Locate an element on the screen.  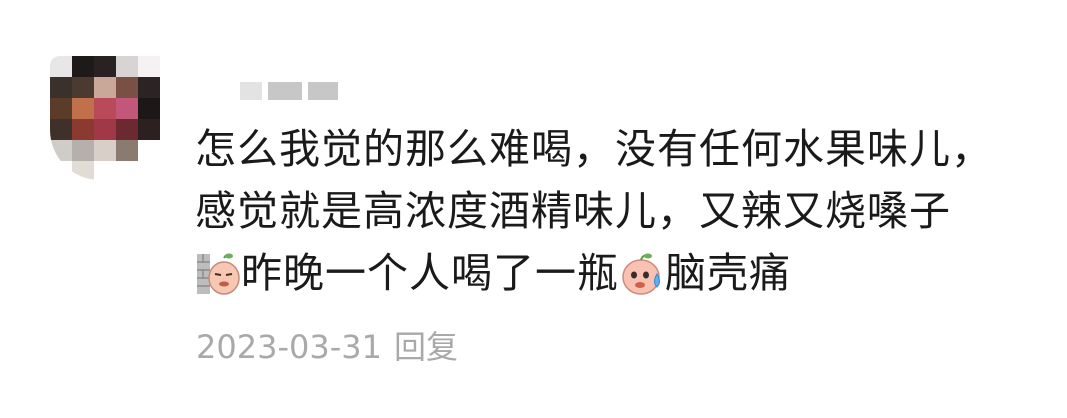
comment-meta: 2023-03-31 回复 is located at coordinates (327, 345).